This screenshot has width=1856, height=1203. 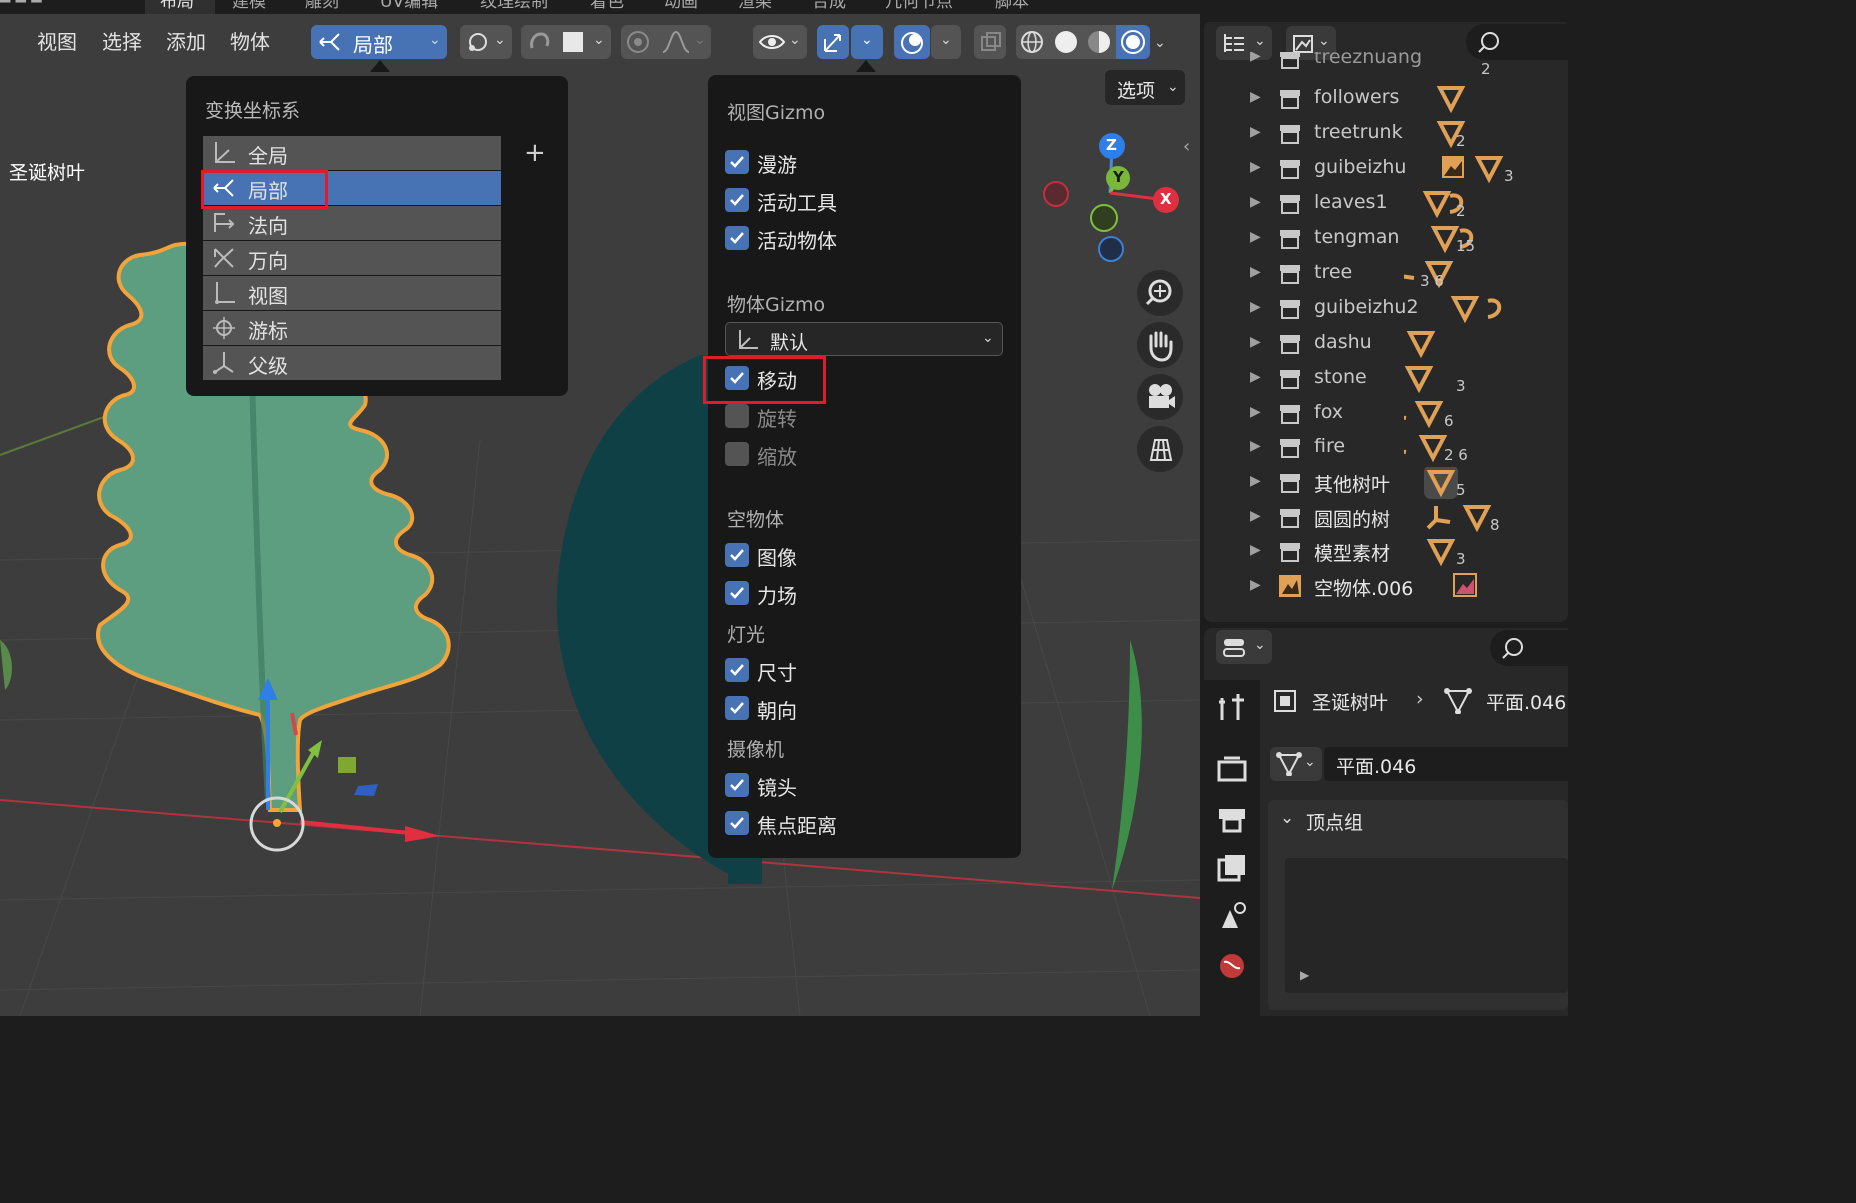 I want to click on outliner-row: ▶ guibeizhu2, so click(x=1386, y=308).